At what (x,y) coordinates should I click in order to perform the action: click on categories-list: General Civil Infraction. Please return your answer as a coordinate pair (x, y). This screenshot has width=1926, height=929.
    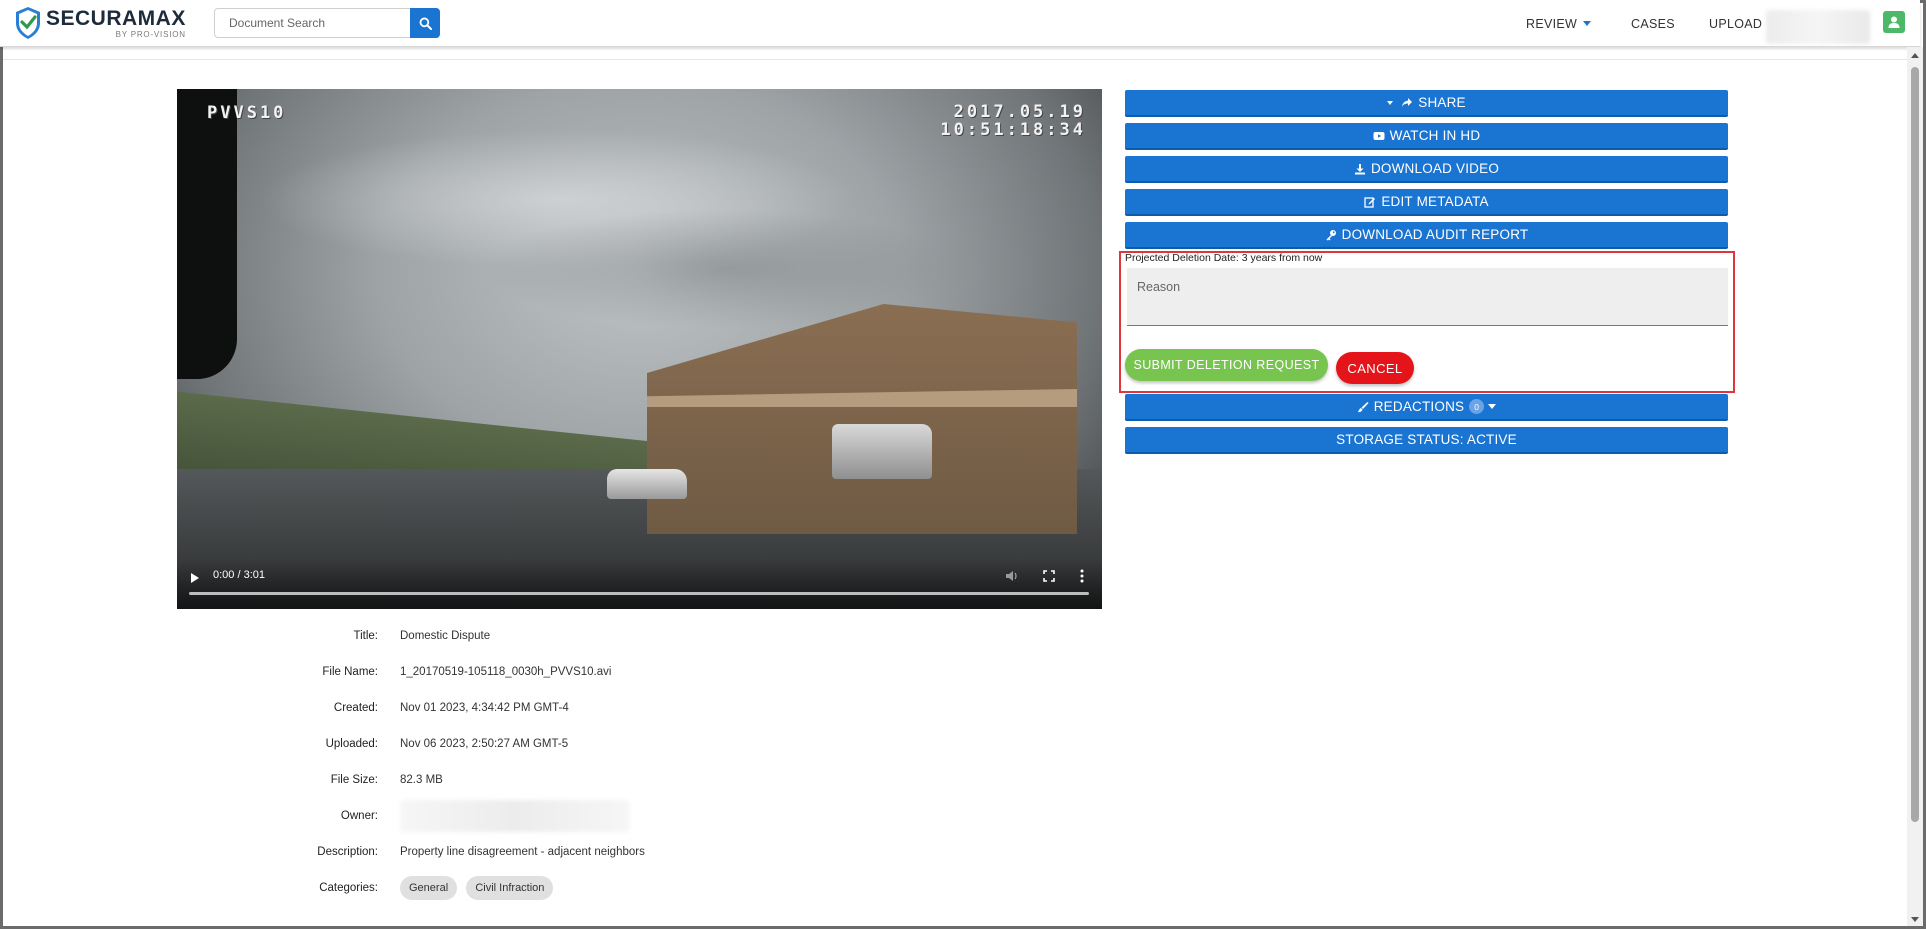
    Looking at the image, I should click on (479, 888).